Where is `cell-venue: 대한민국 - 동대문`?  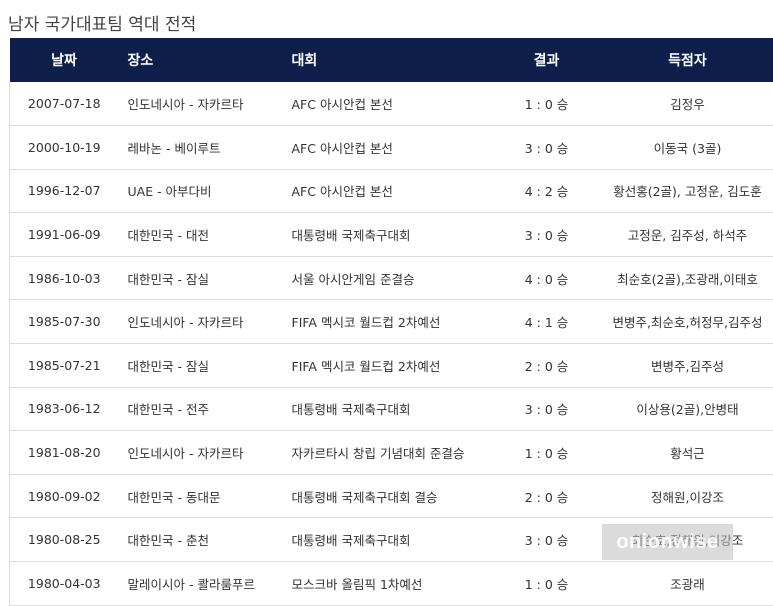 cell-venue: 대한민국 - 동대문 is located at coordinates (201, 496).